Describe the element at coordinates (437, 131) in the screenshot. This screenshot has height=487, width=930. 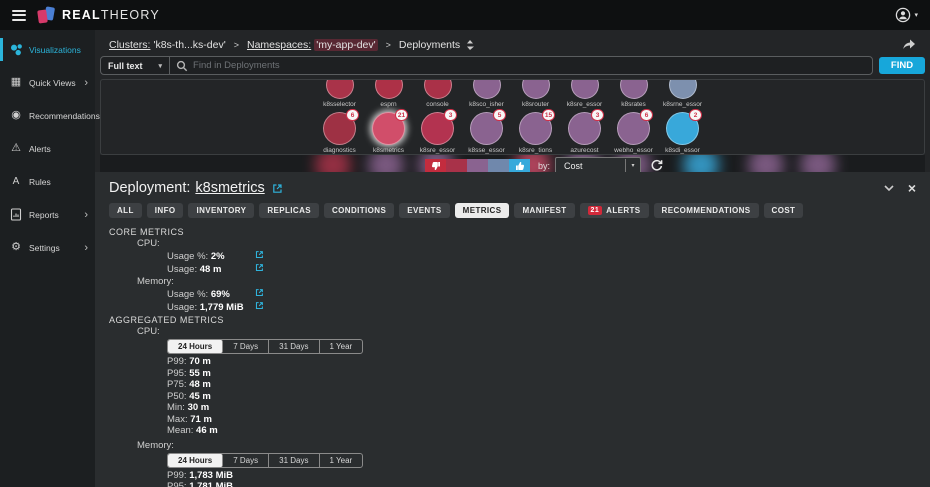
I see `bubble-k8sre-essor: 3 k8sre_essor` at that location.